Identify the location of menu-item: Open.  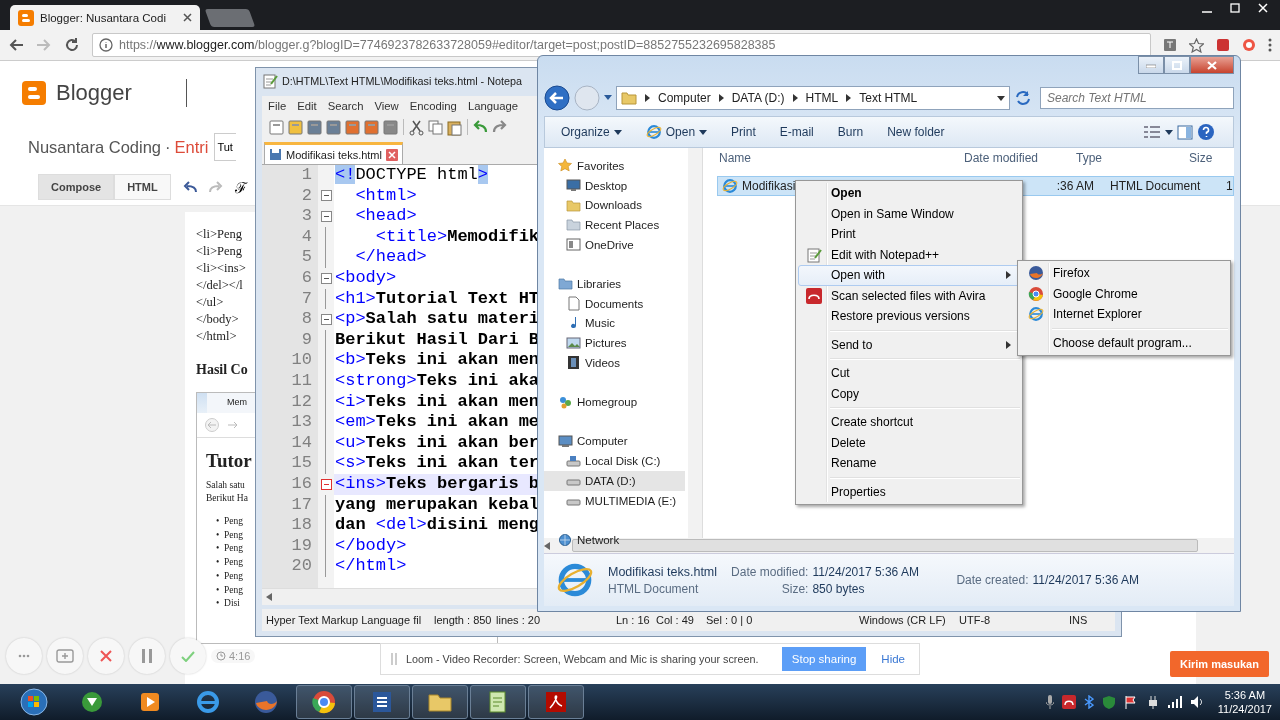
(909, 193).